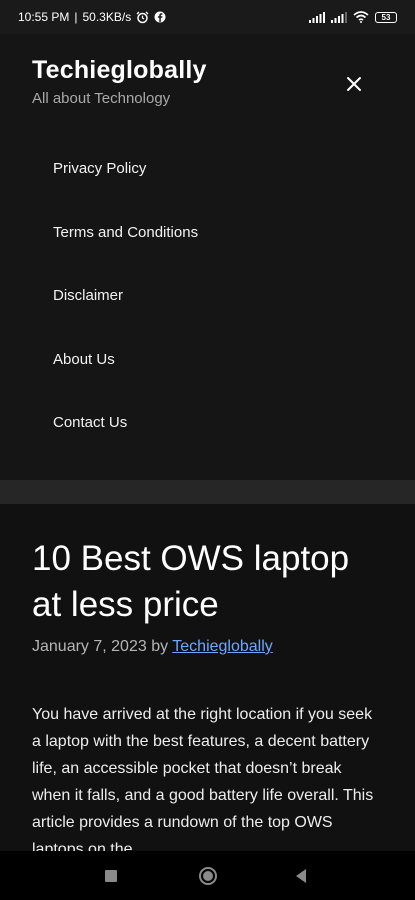  What do you see at coordinates (386, 17) in the screenshot?
I see `battery-icon: 53` at bounding box center [386, 17].